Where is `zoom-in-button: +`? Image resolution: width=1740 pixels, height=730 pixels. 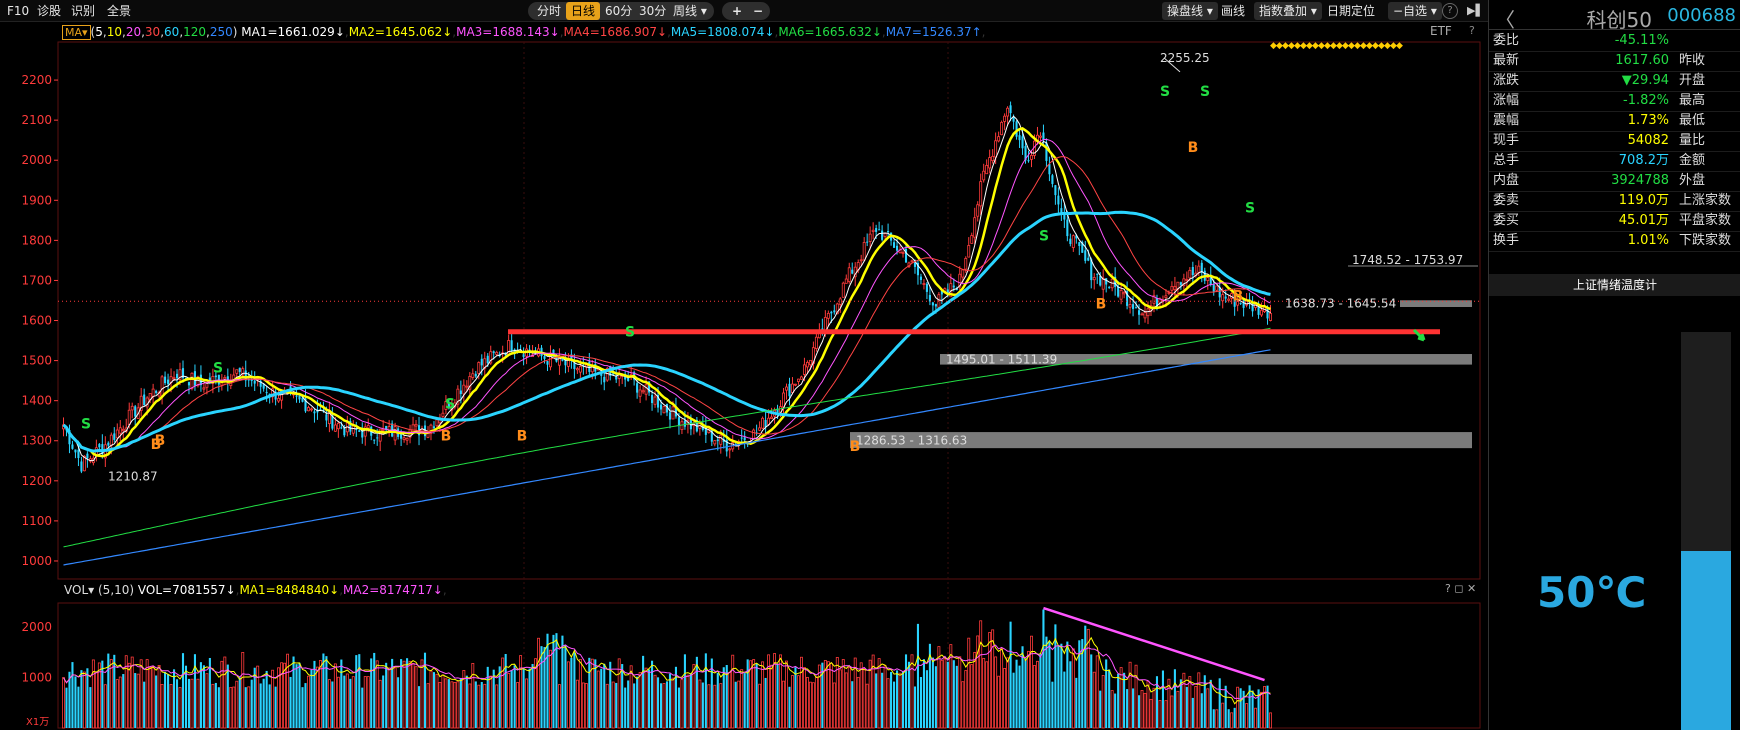 zoom-in-button: + is located at coordinates (737, 11).